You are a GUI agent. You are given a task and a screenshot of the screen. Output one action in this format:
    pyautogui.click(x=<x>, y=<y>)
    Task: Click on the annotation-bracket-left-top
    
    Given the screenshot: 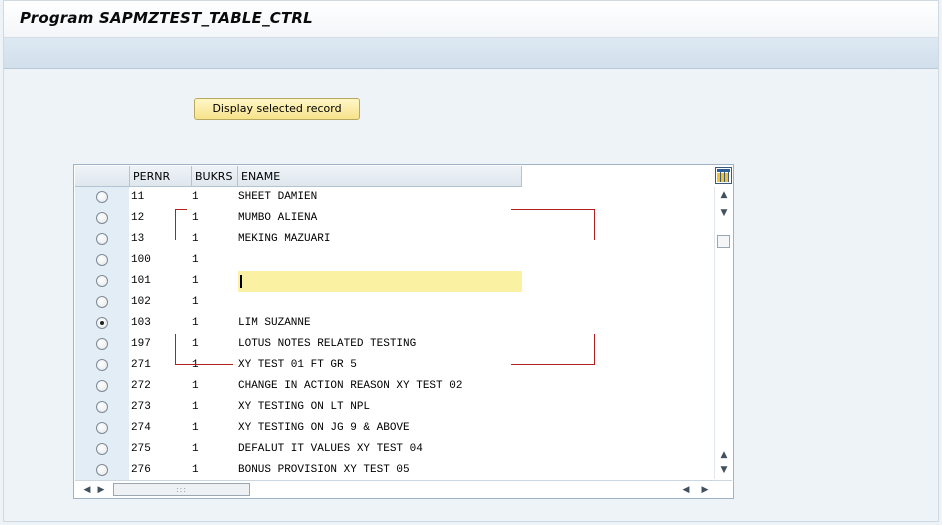 What is the action you would take?
    pyautogui.click(x=181, y=224)
    